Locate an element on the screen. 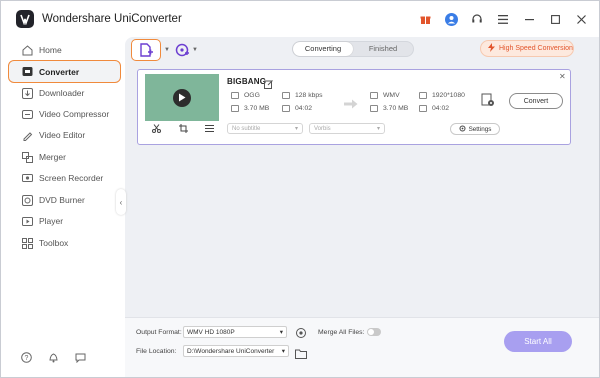 This screenshot has width=600, height=378. downloader-icon is located at coordinates (27, 93).